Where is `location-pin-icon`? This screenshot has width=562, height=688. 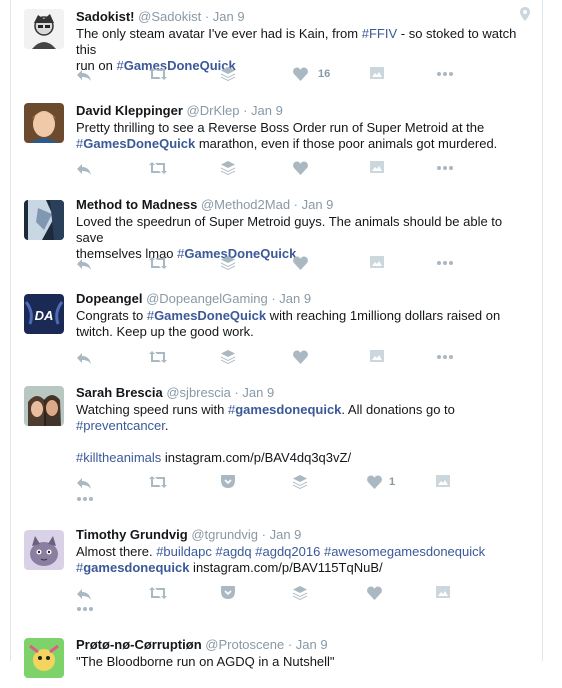 location-pin-icon is located at coordinates (525, 16).